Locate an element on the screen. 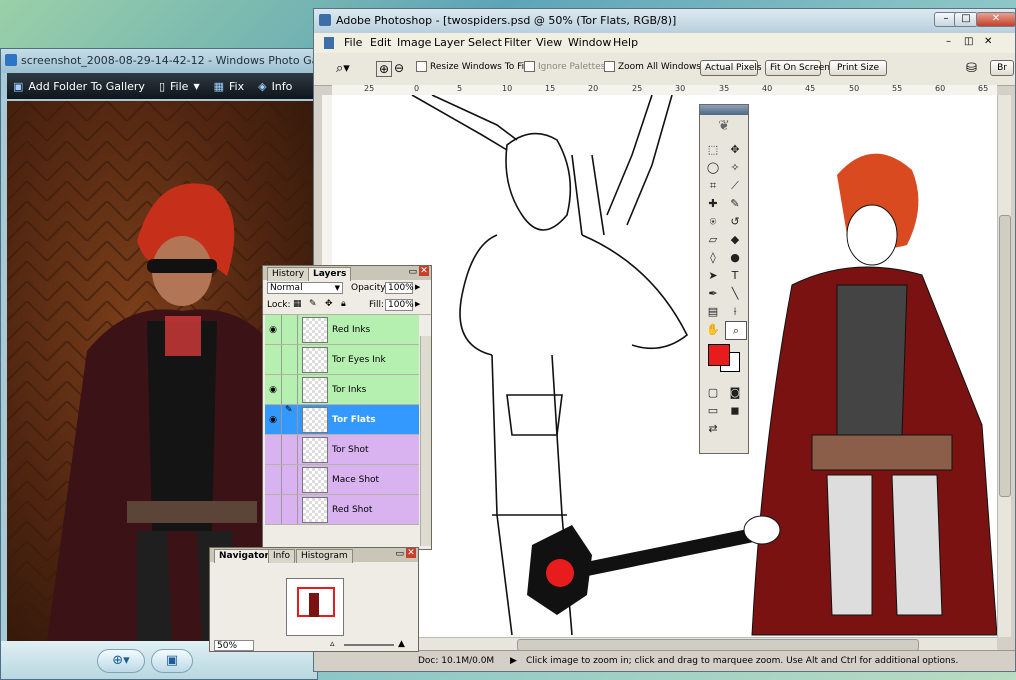  lock-position-icon: ✥ is located at coordinates (329, 304).